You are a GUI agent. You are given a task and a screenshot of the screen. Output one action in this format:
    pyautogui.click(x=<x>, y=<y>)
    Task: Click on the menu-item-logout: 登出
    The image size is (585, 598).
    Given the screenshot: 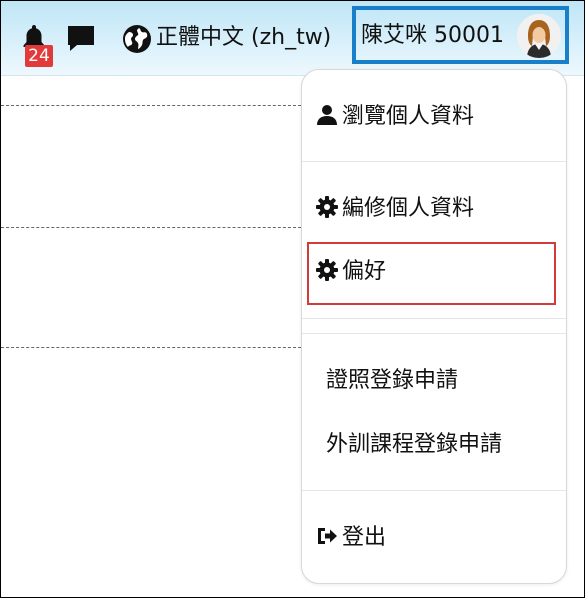 What is the action you would take?
    pyautogui.click(x=351, y=538)
    